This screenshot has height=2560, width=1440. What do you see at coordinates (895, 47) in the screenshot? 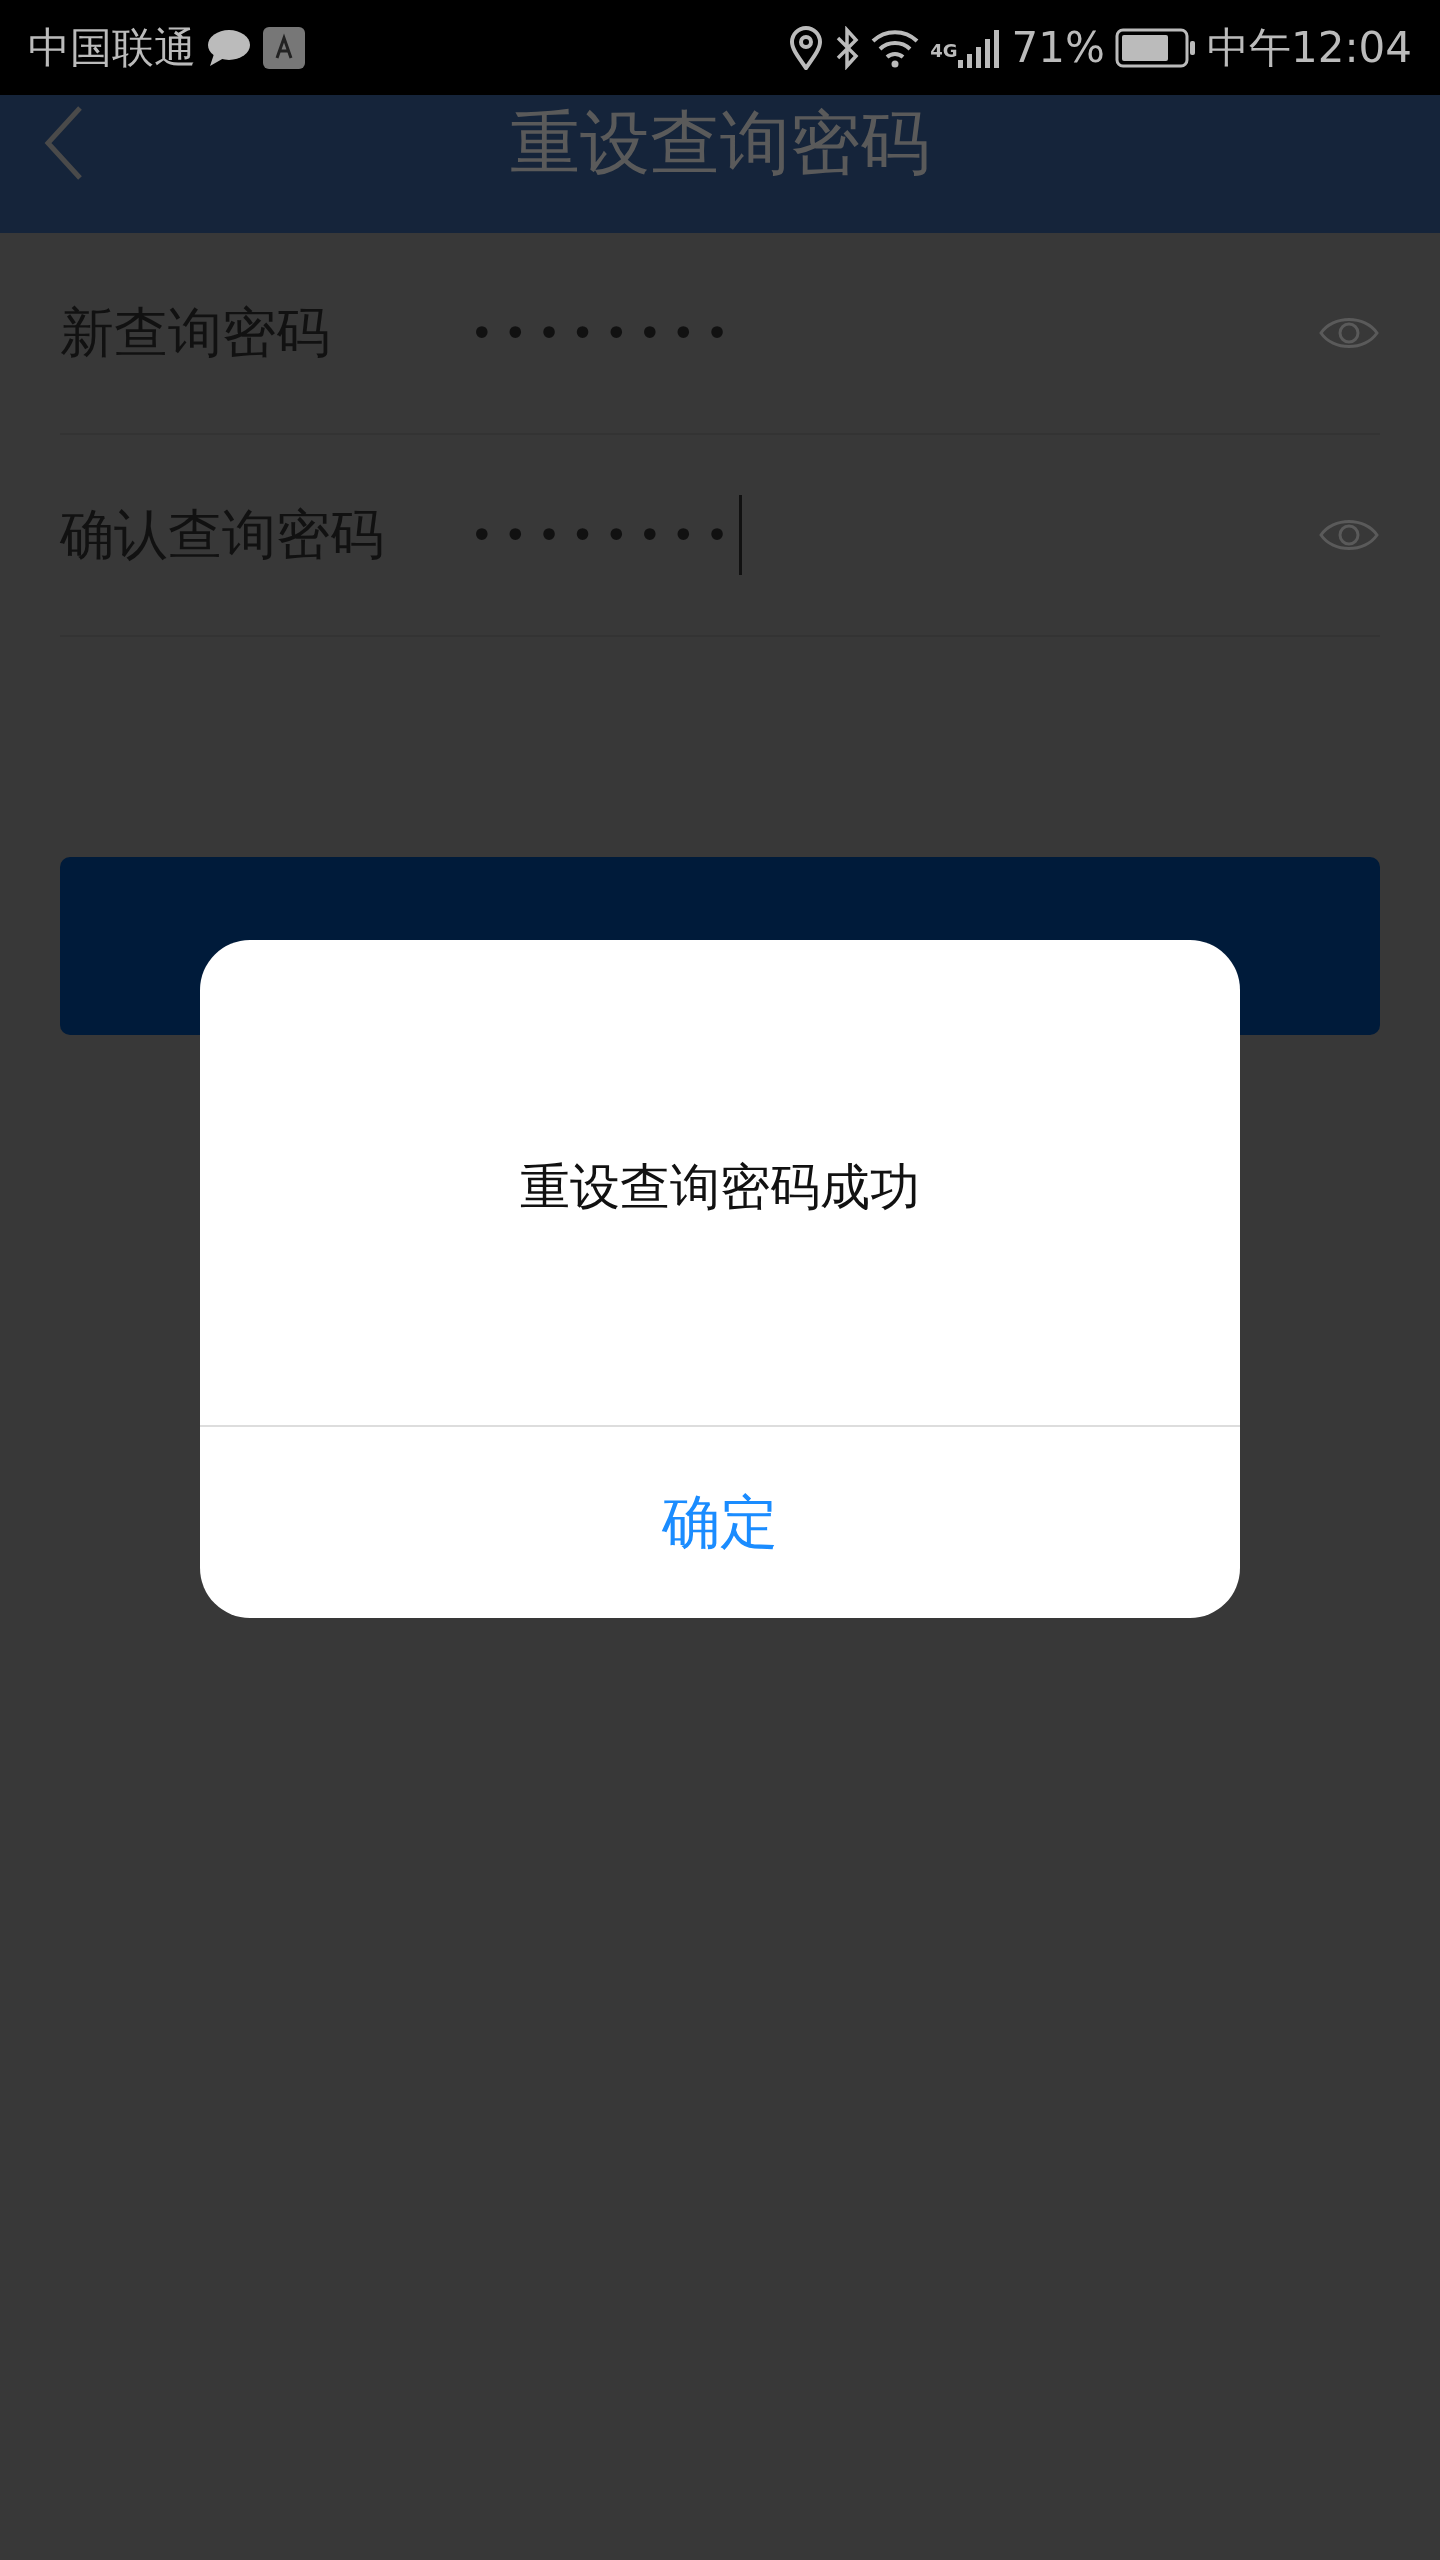
I see `wifi-icon` at bounding box center [895, 47].